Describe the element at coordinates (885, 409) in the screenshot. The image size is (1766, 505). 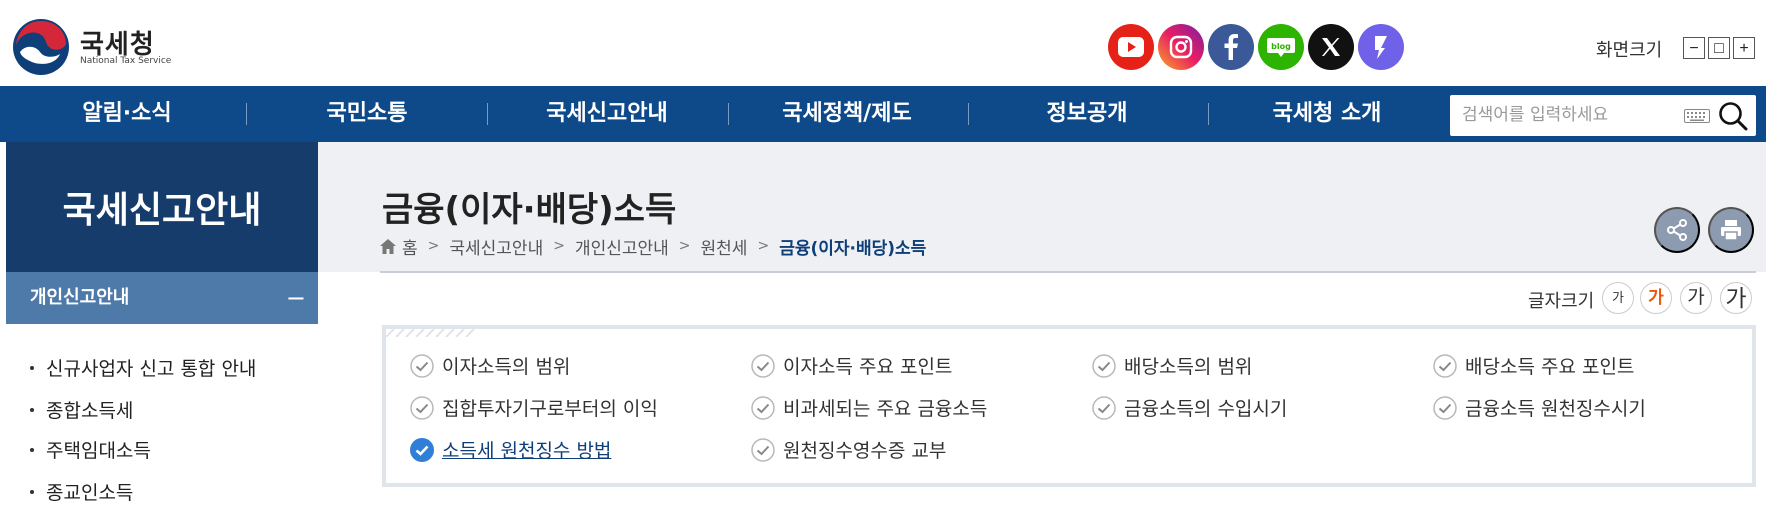
I see `tab-label: 비과세되는 주요 금융소득` at that location.